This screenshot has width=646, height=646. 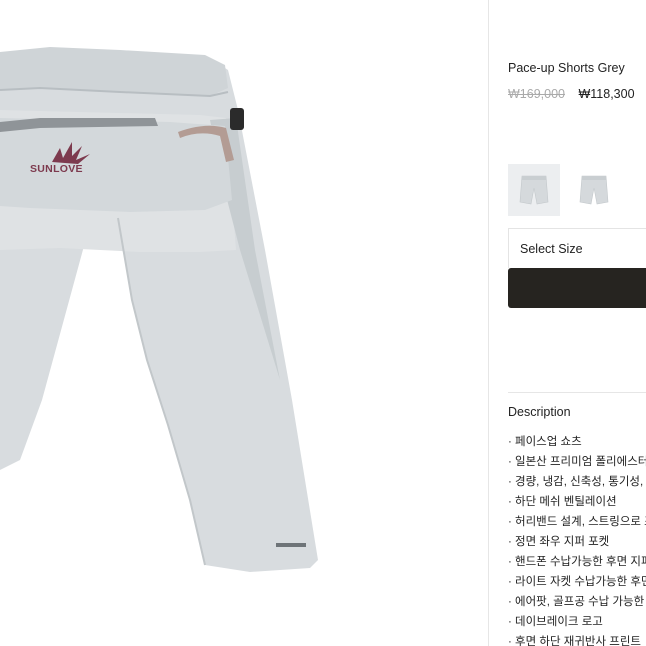 I want to click on price-row: ₩169,000 ₩118,300, so click(x=571, y=94).